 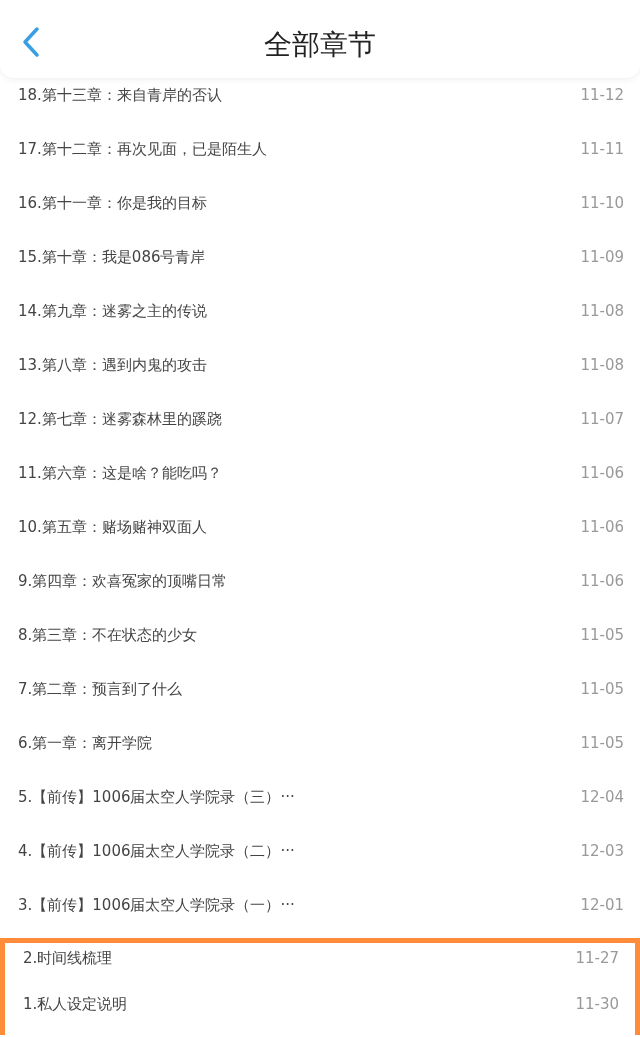 I want to click on chapter-date: 12-01, so click(x=602, y=905).